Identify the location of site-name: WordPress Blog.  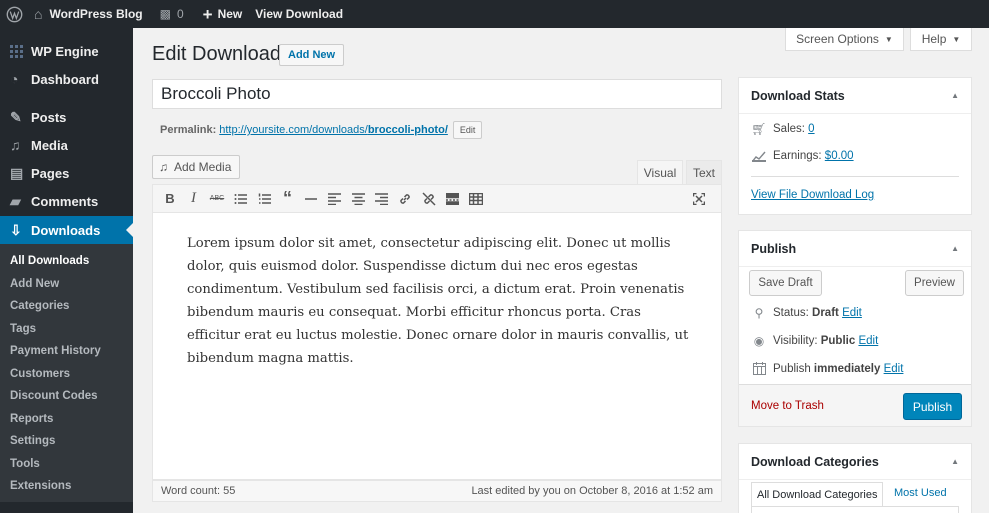
(96, 14).